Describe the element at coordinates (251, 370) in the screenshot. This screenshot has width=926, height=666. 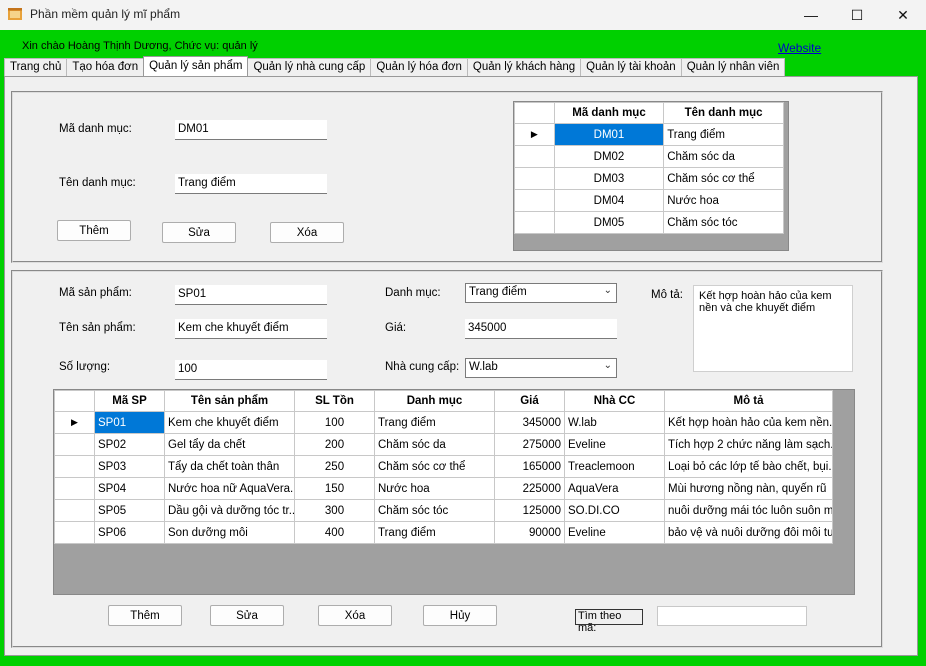
I see `quantity-input: 100` at that location.